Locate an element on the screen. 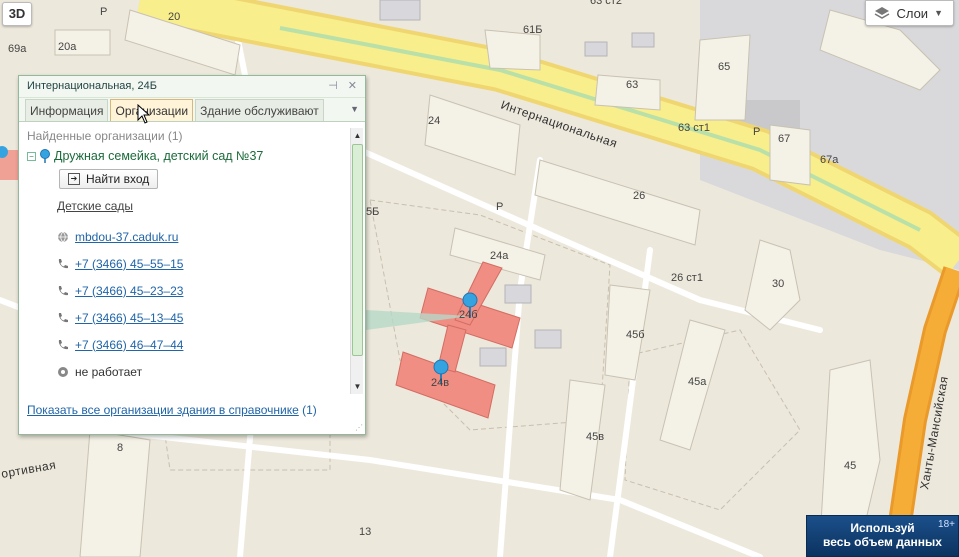 This screenshot has width=959, height=557. svg-text: 24а is located at coordinates (499, 256).